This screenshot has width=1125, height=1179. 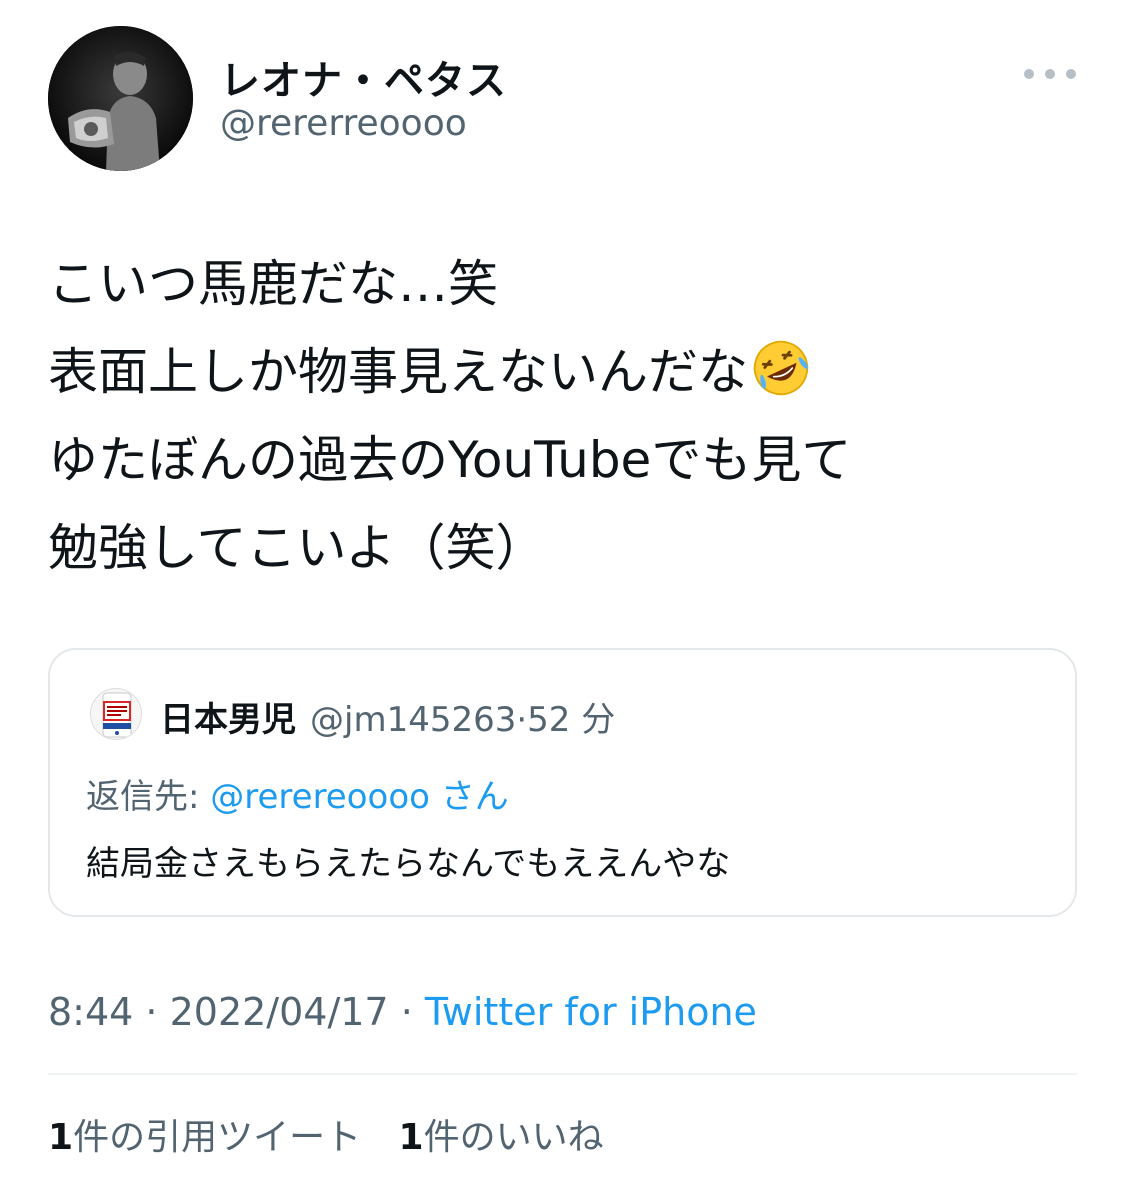 What do you see at coordinates (228, 720) in the screenshot?
I see `quoted-author-name: 日本男児` at bounding box center [228, 720].